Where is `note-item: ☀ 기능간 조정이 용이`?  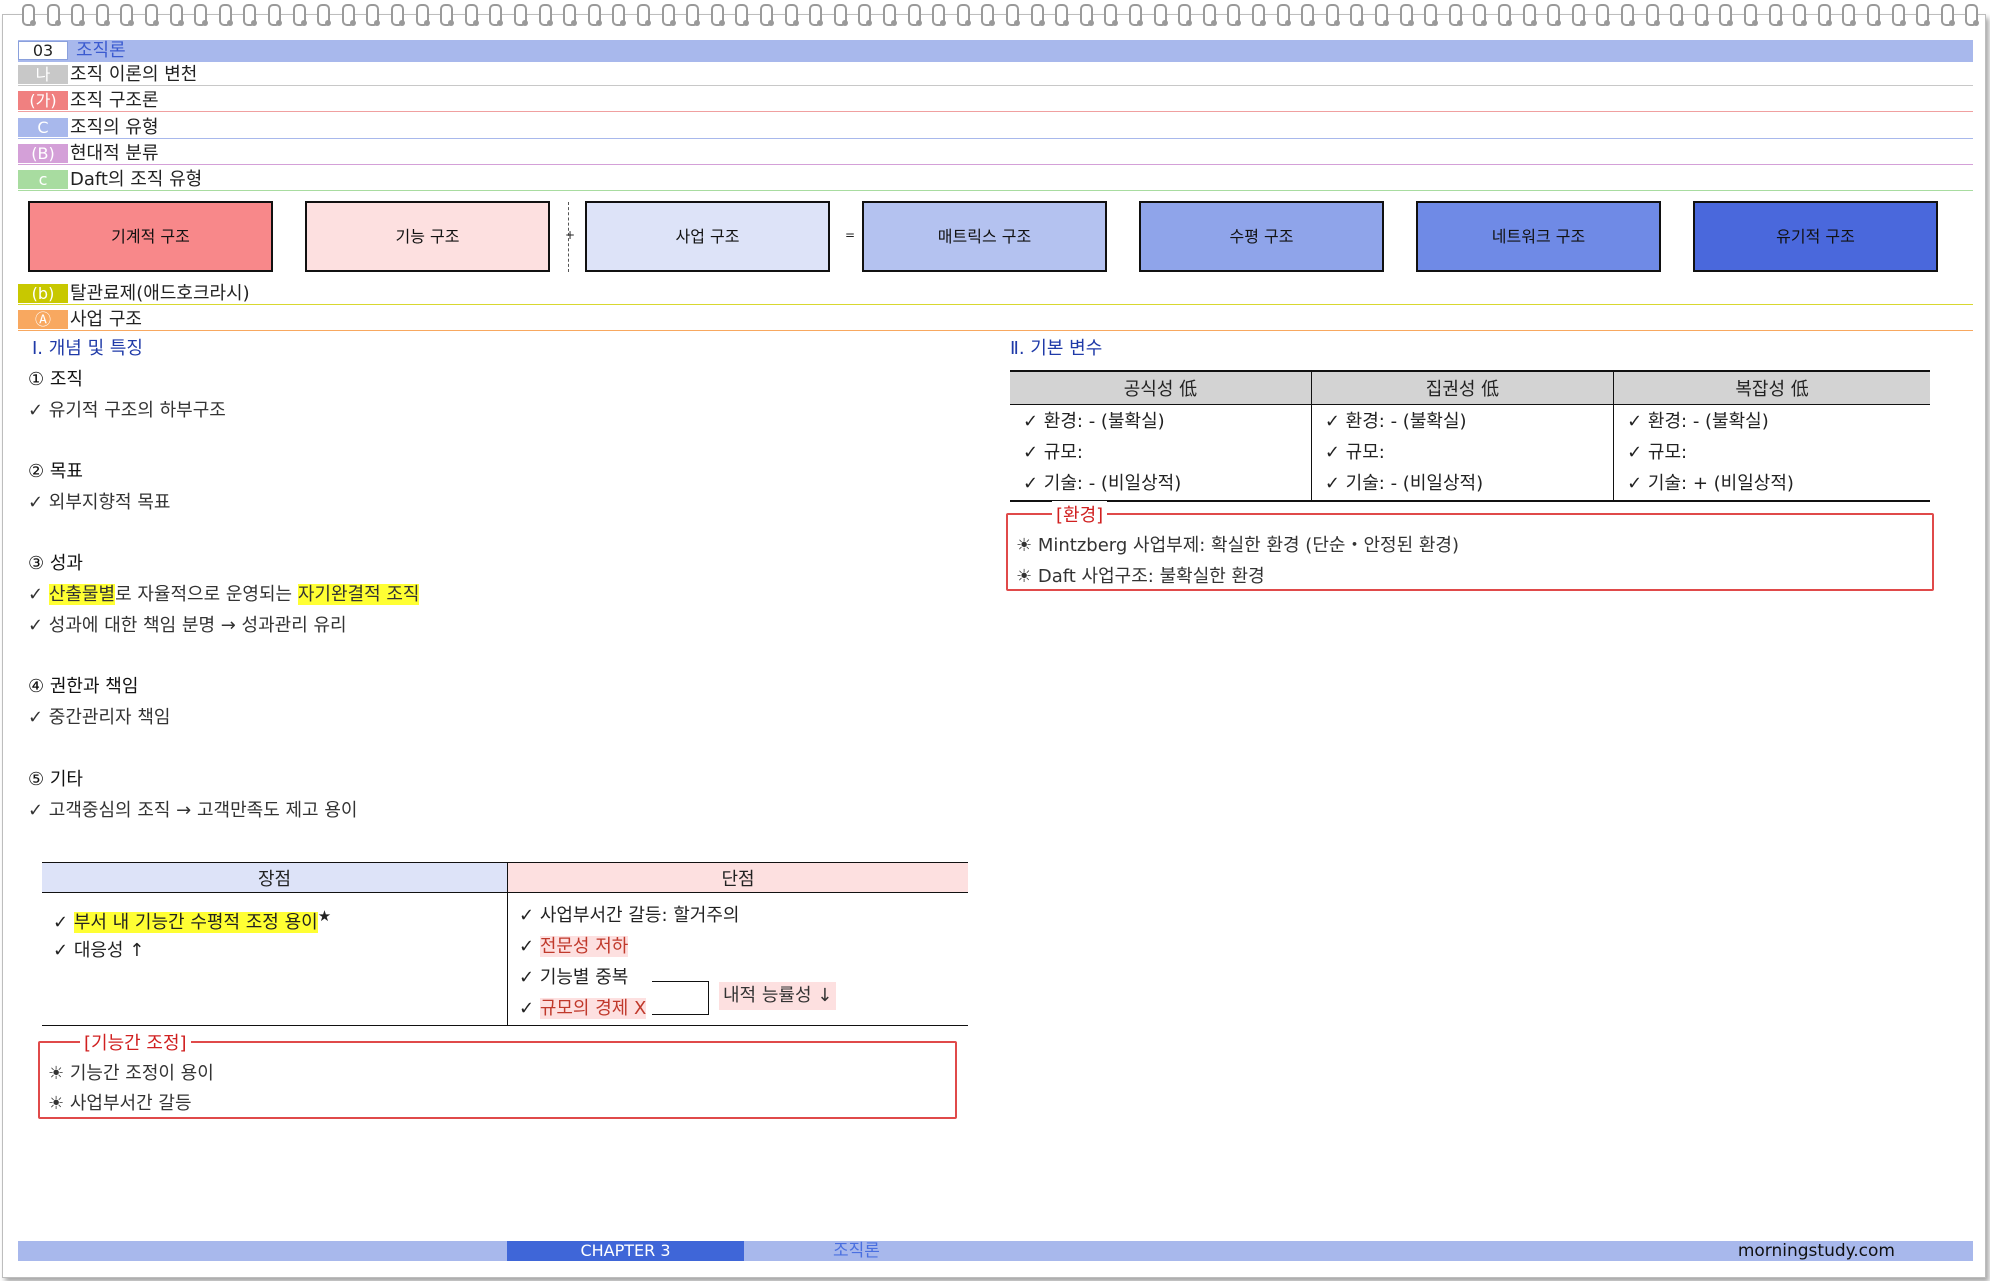
note-item: ☀ 기능간 조정이 용이 is located at coordinates (131, 1073).